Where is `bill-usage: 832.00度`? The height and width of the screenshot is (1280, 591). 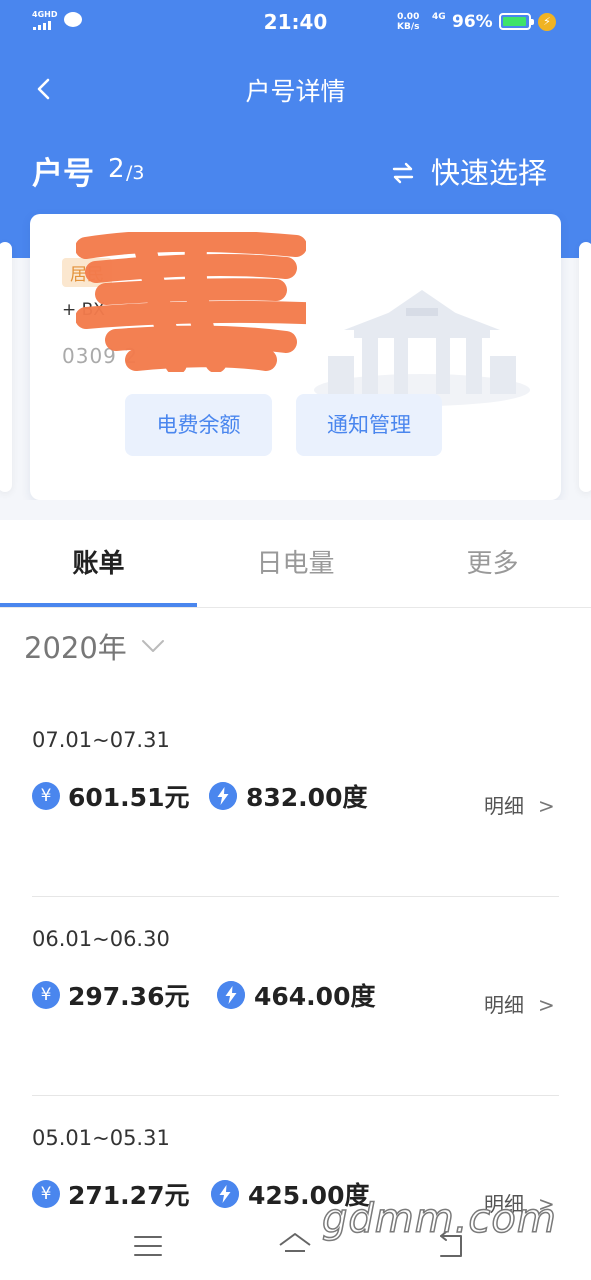
bill-usage: 832.00度 is located at coordinates (307, 797).